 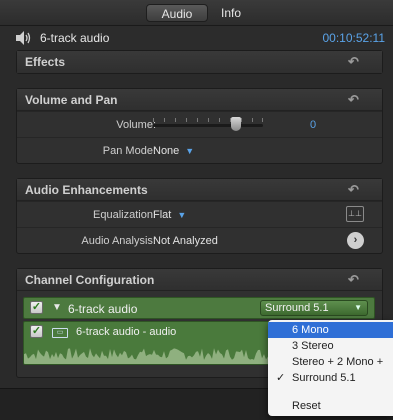 What do you see at coordinates (353, 38) in the screenshot?
I see `timecode: 00:10:52:11` at bounding box center [353, 38].